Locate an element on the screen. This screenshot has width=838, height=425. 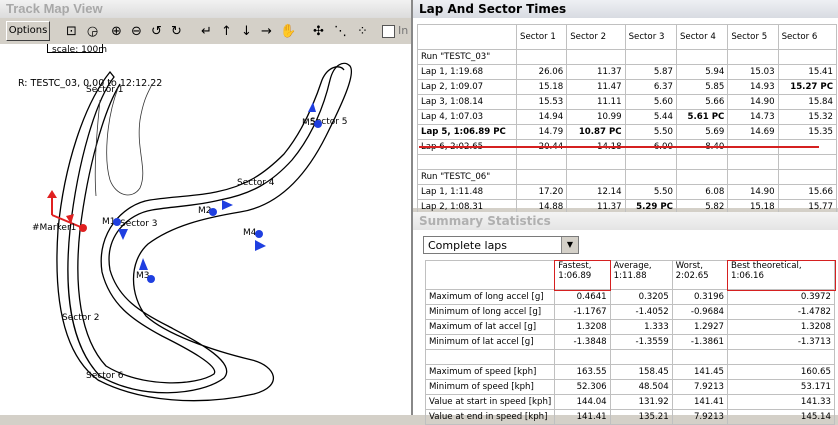
laps-row: Run "TESTC_06" is located at coordinates (627, 177).